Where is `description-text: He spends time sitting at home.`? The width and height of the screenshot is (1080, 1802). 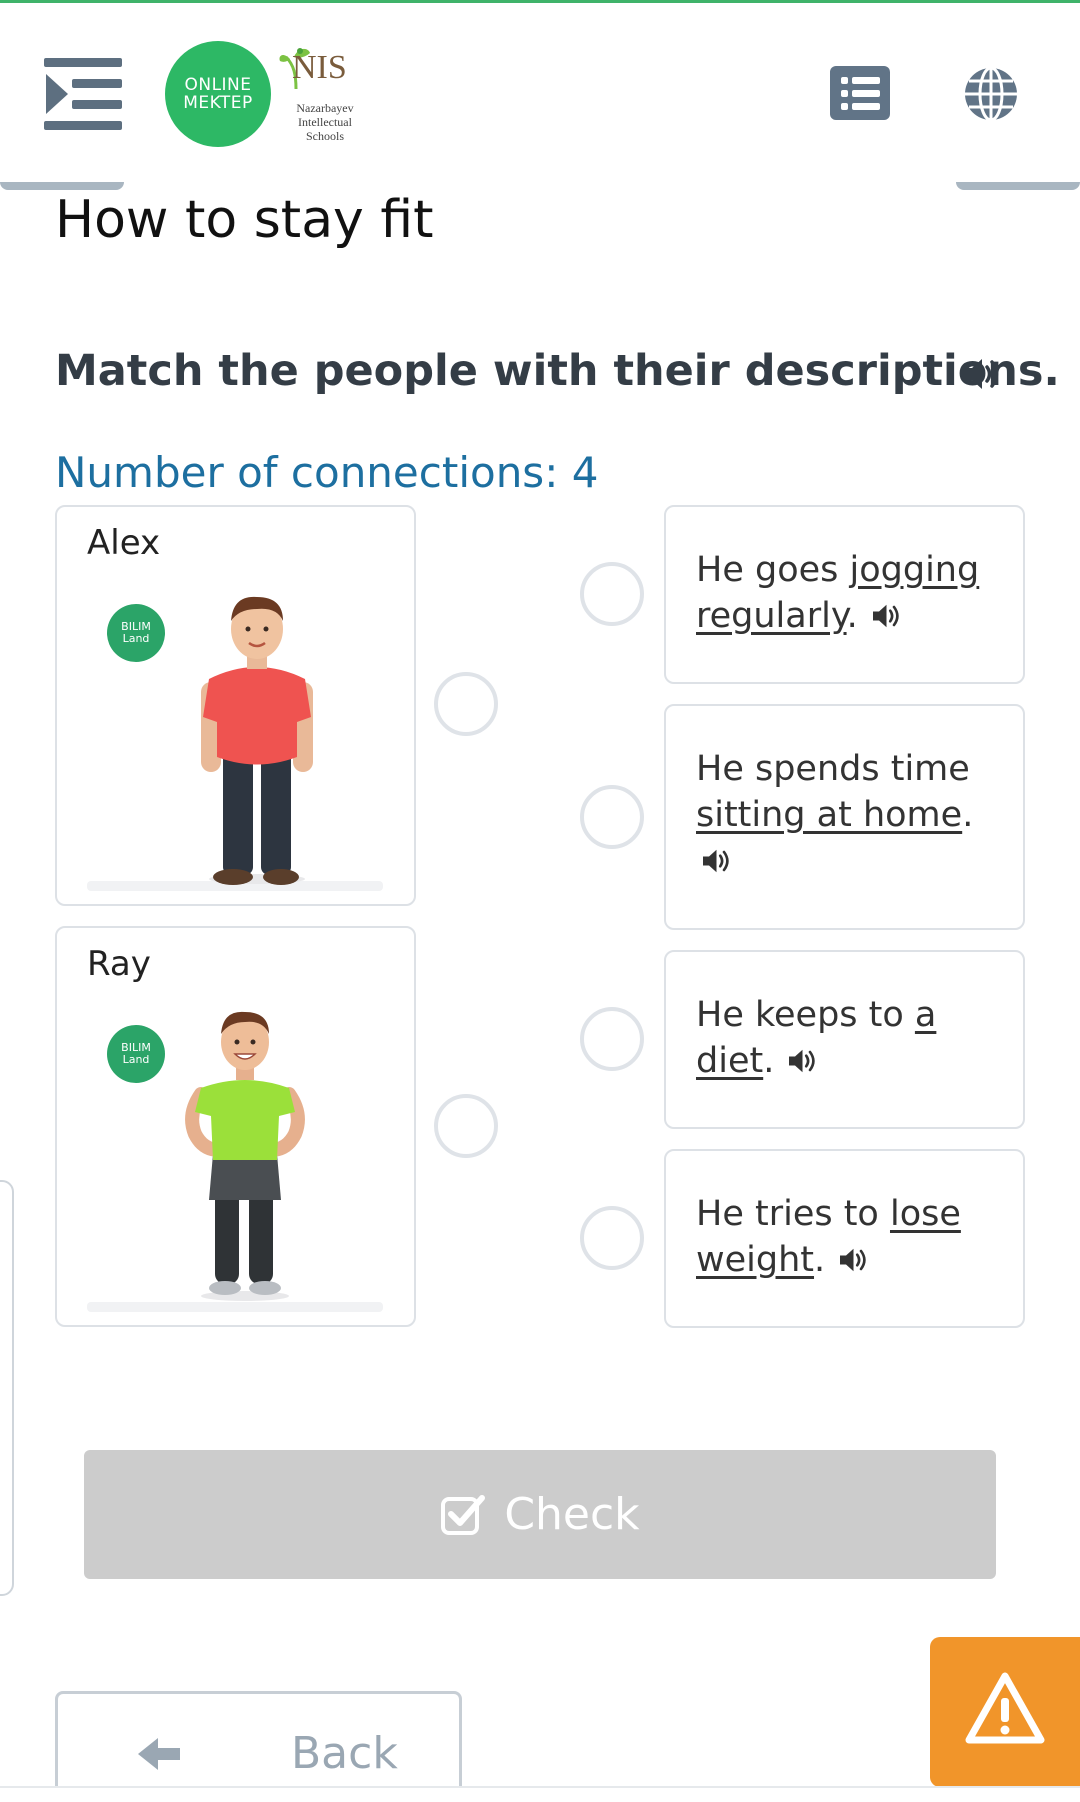
description-text: He spends time sitting at home. is located at coordinates (846, 815).